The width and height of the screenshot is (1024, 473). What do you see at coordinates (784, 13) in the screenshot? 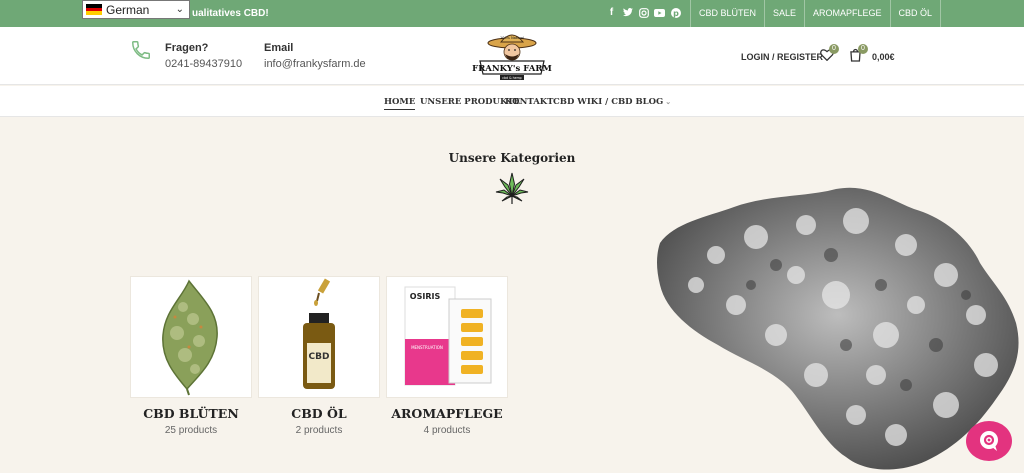
I see `top-link-sale: SALE` at bounding box center [784, 13].